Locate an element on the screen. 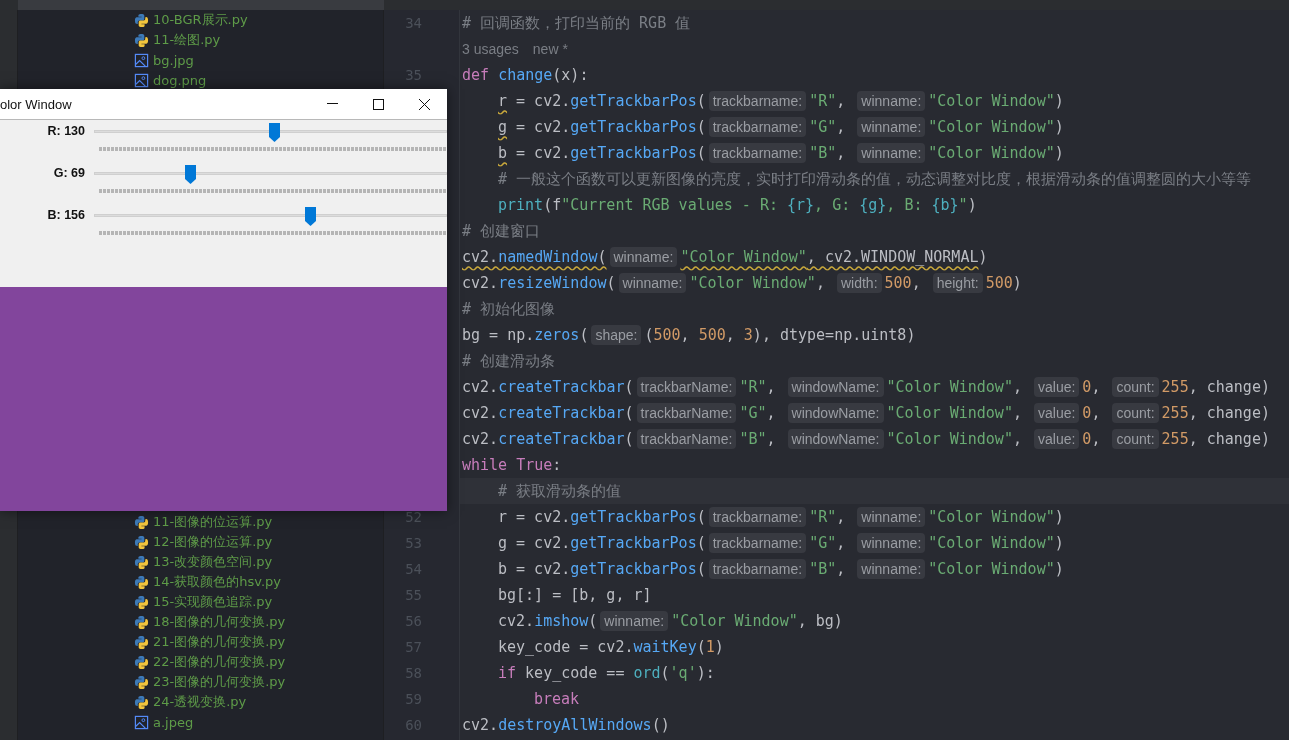  parameter-hint: windowName: is located at coordinates (835, 439).